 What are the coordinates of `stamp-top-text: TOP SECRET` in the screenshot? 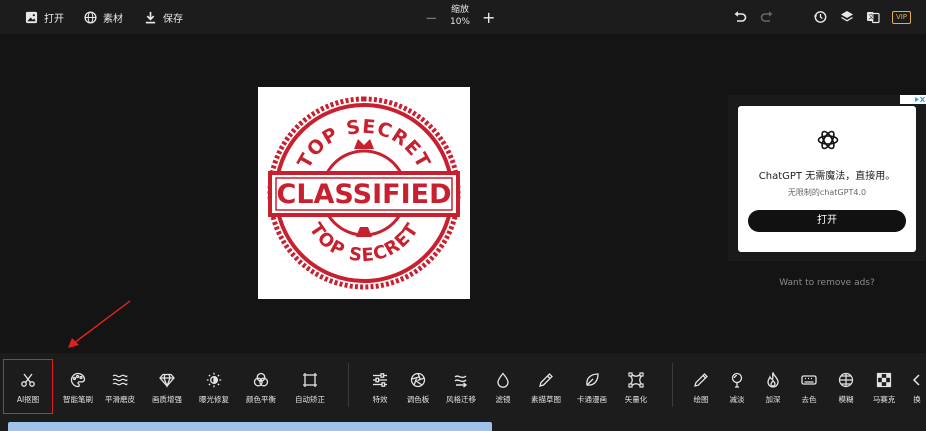 It's located at (363, 144).